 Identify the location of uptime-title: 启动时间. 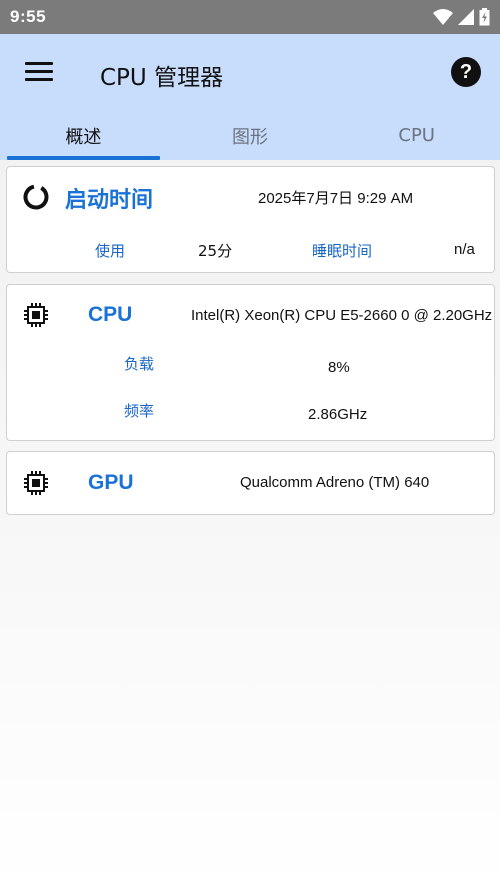
(109, 200).